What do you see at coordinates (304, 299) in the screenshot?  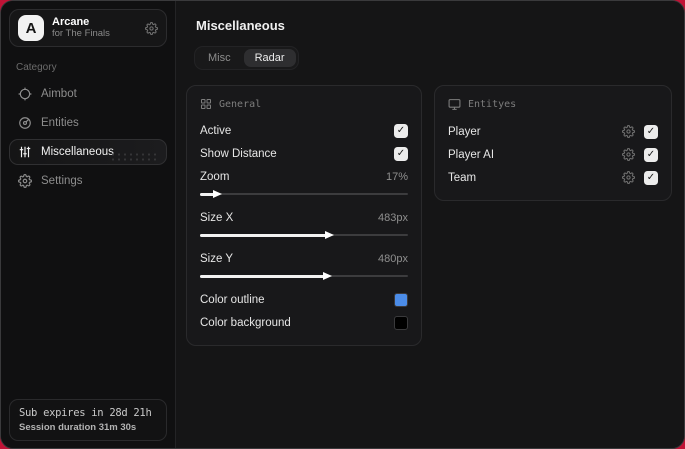 I see `color-row-outline: Color outline` at bounding box center [304, 299].